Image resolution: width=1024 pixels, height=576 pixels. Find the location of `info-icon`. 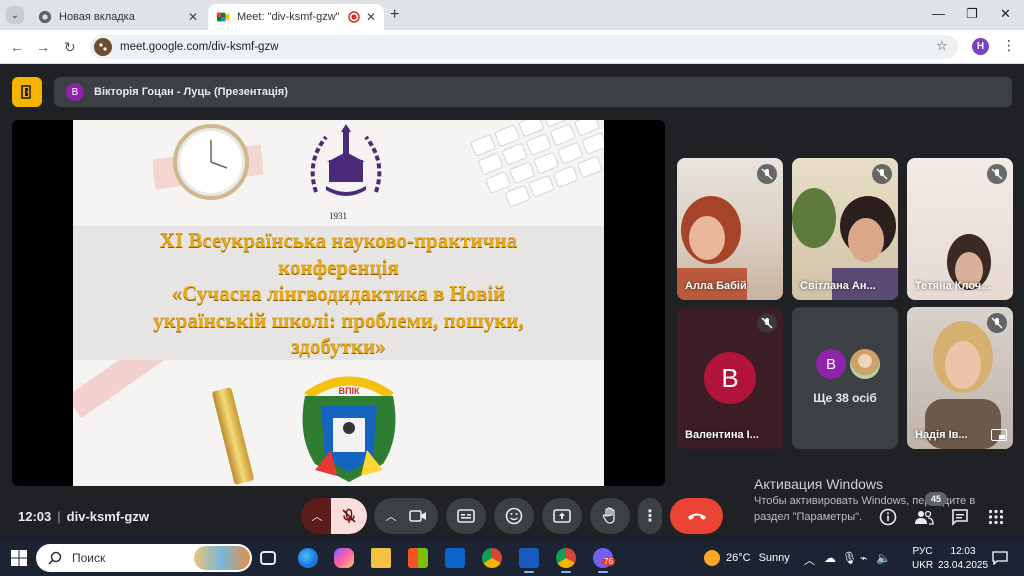

info-icon is located at coordinates (888, 517).